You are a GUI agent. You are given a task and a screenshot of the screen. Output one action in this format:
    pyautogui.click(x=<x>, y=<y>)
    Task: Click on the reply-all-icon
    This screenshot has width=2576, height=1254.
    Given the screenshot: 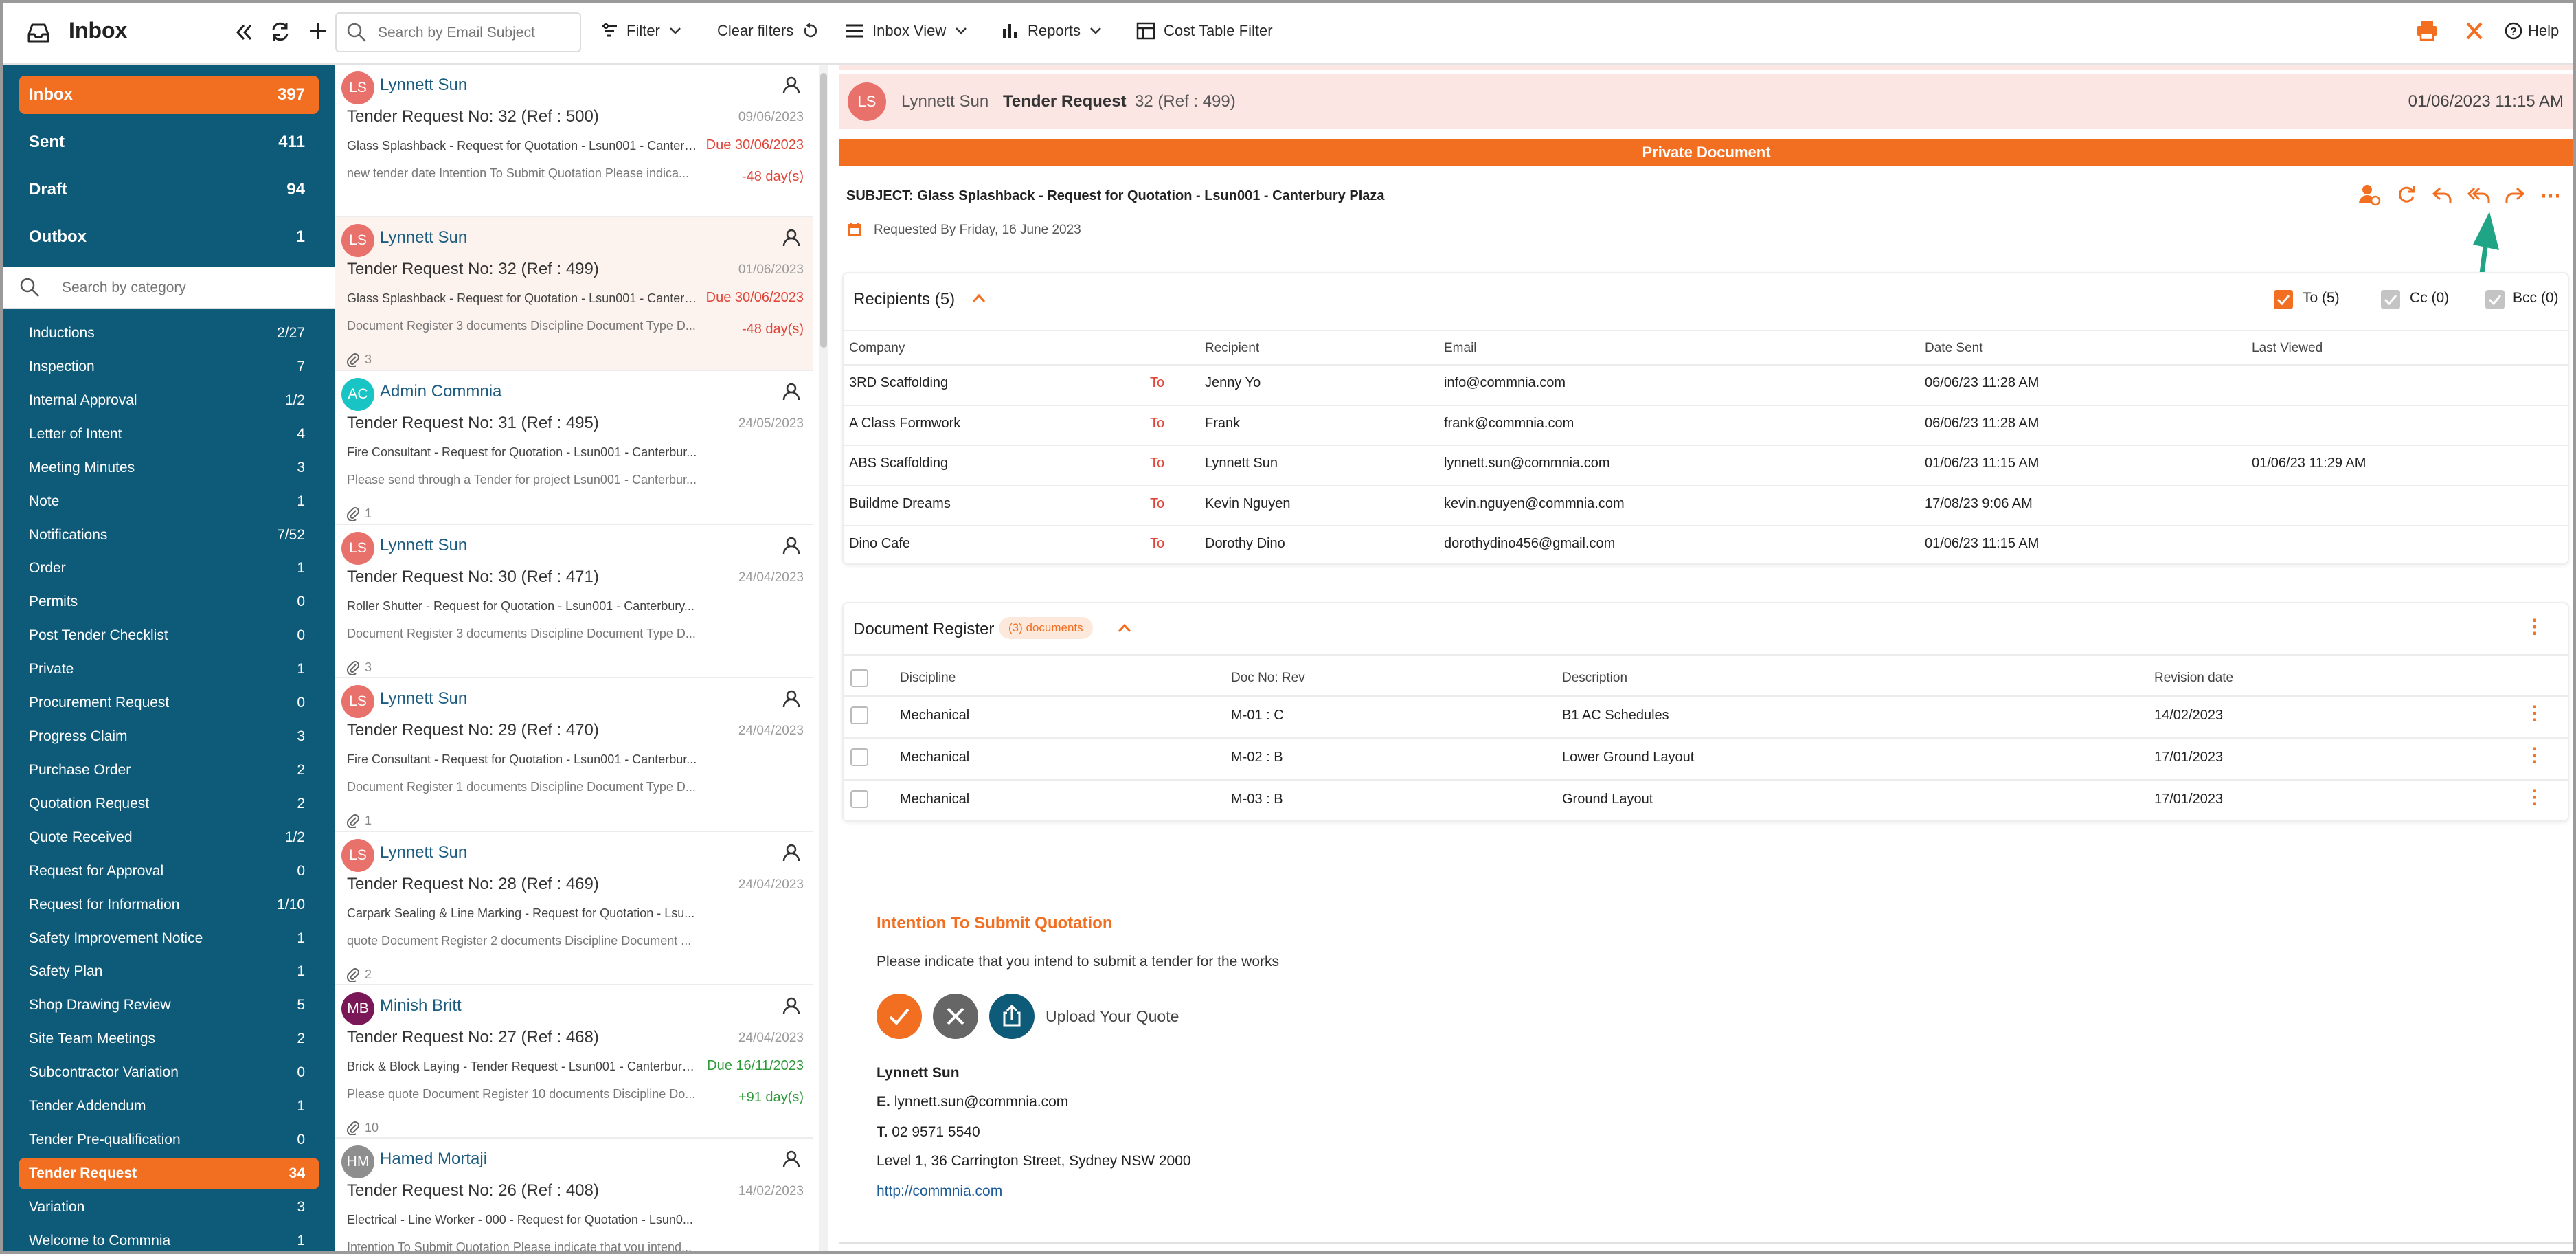 What is the action you would take?
    pyautogui.click(x=2479, y=196)
    